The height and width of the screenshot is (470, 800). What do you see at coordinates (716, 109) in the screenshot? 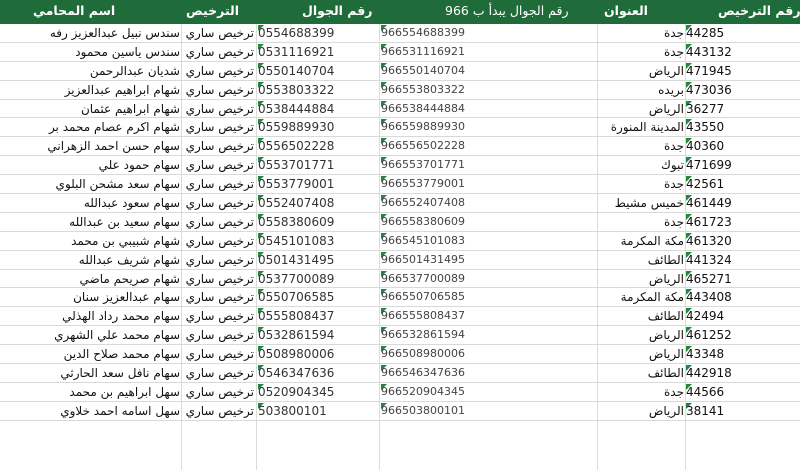
I see `cell-license-number: 36277` at bounding box center [716, 109].